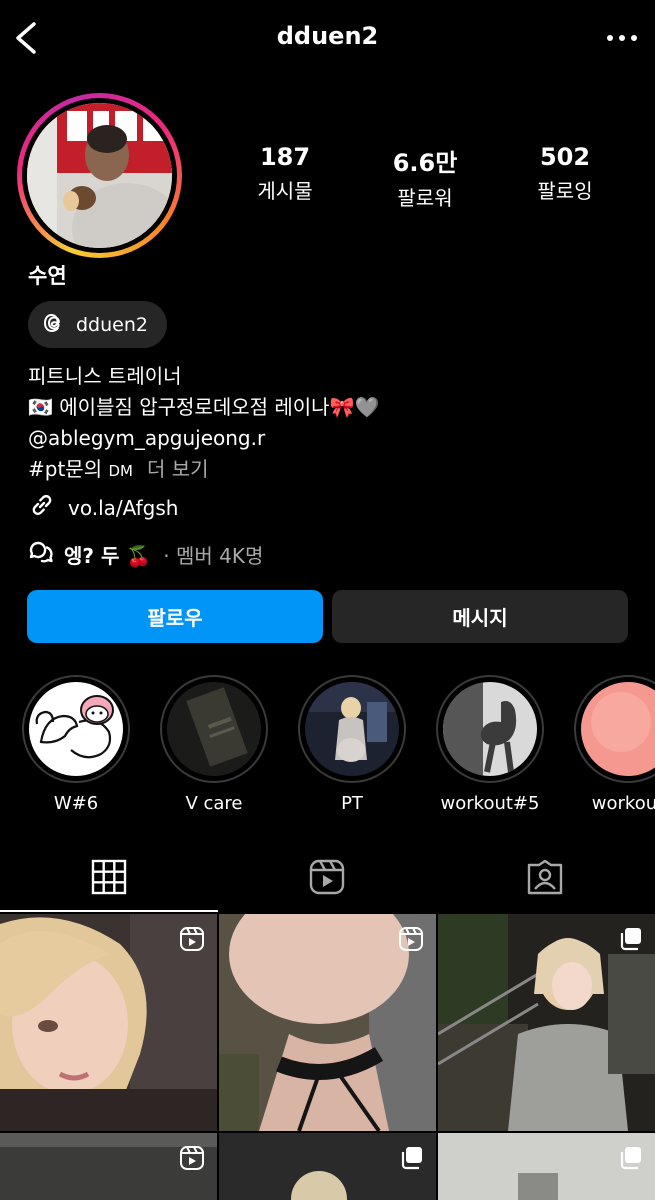  I want to click on bio-line: 🇰🇷 에이블짐 압구정로데오점 레이나🎀🩶, so click(204, 407).